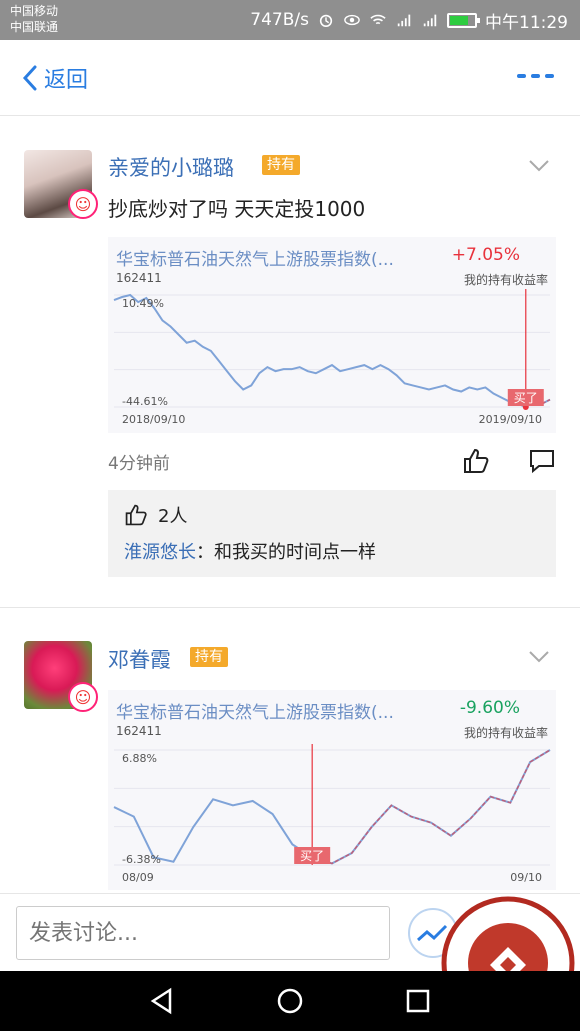  What do you see at coordinates (542, 461) in the screenshot?
I see `comment-icon` at bounding box center [542, 461].